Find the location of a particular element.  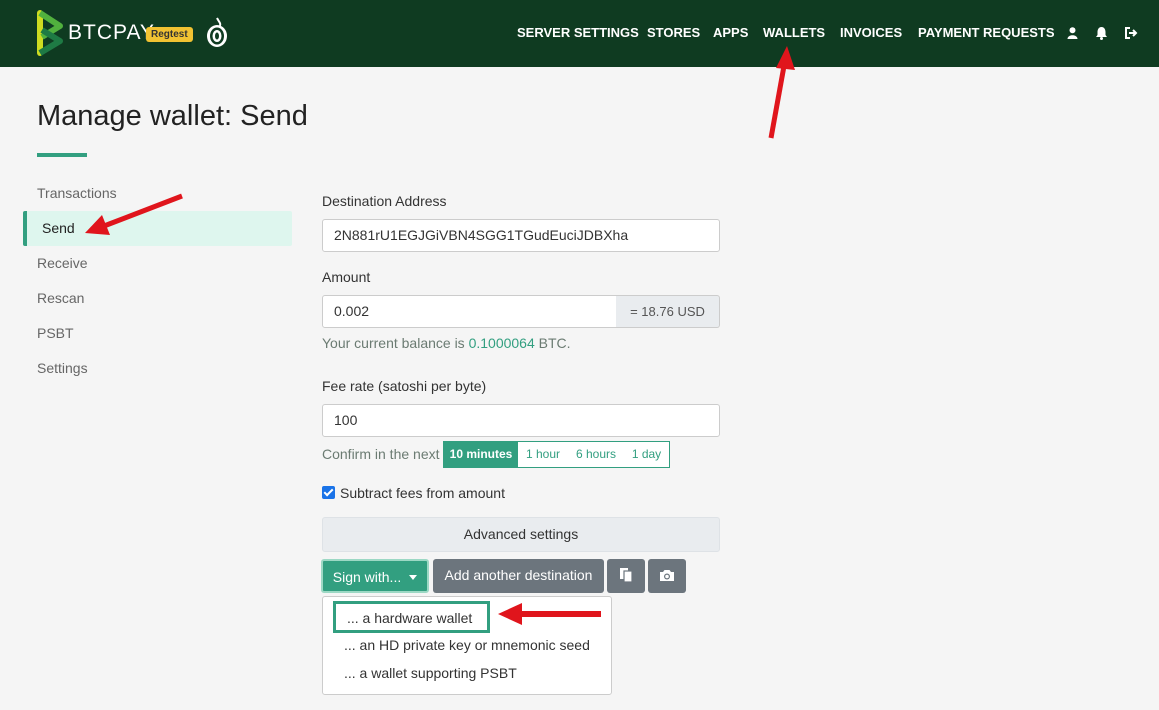

paste-icon is located at coordinates (626, 575).